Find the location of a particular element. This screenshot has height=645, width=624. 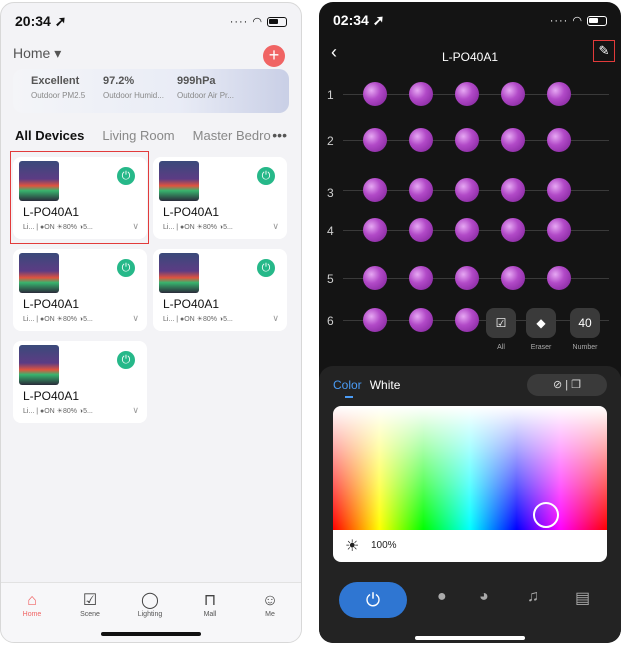

bottom-nav: ⌂ Home ☑ Scene ◯ Lighting ⊓ Mall ☺ Me is located at coordinates (151, 612).